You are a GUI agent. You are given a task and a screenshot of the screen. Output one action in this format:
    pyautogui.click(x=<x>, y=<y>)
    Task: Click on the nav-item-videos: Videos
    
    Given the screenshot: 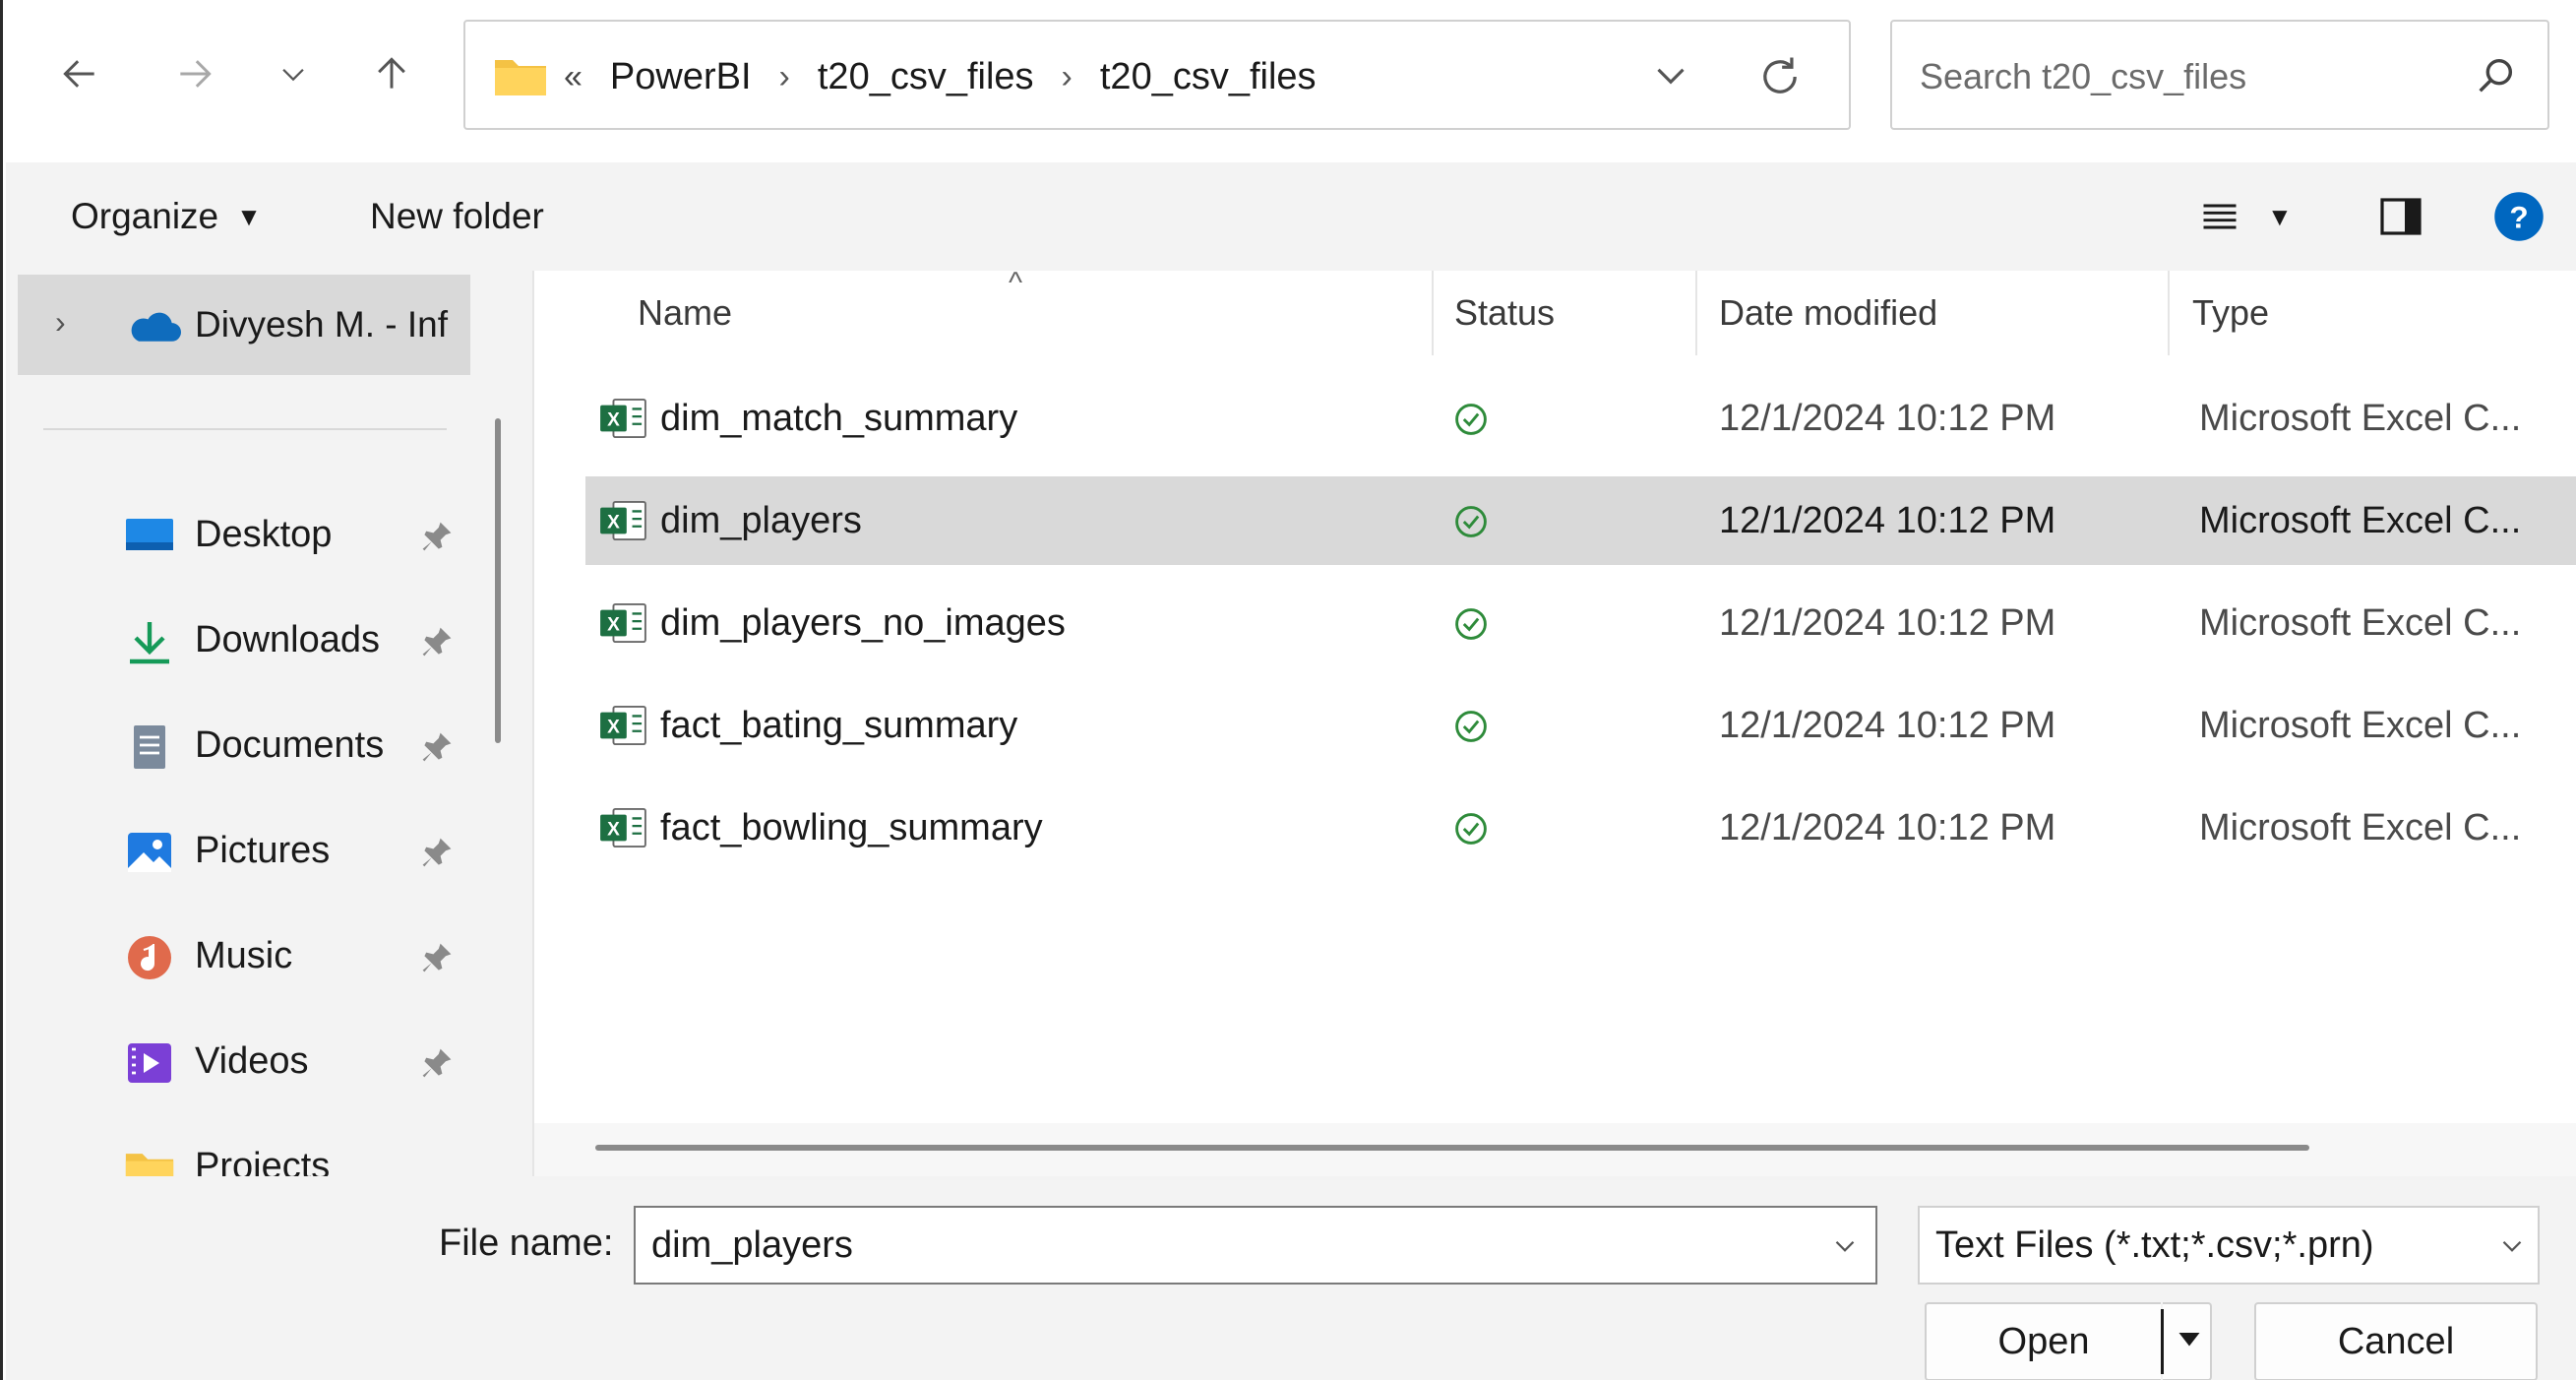 What is the action you would take?
    pyautogui.click(x=301, y=1061)
    